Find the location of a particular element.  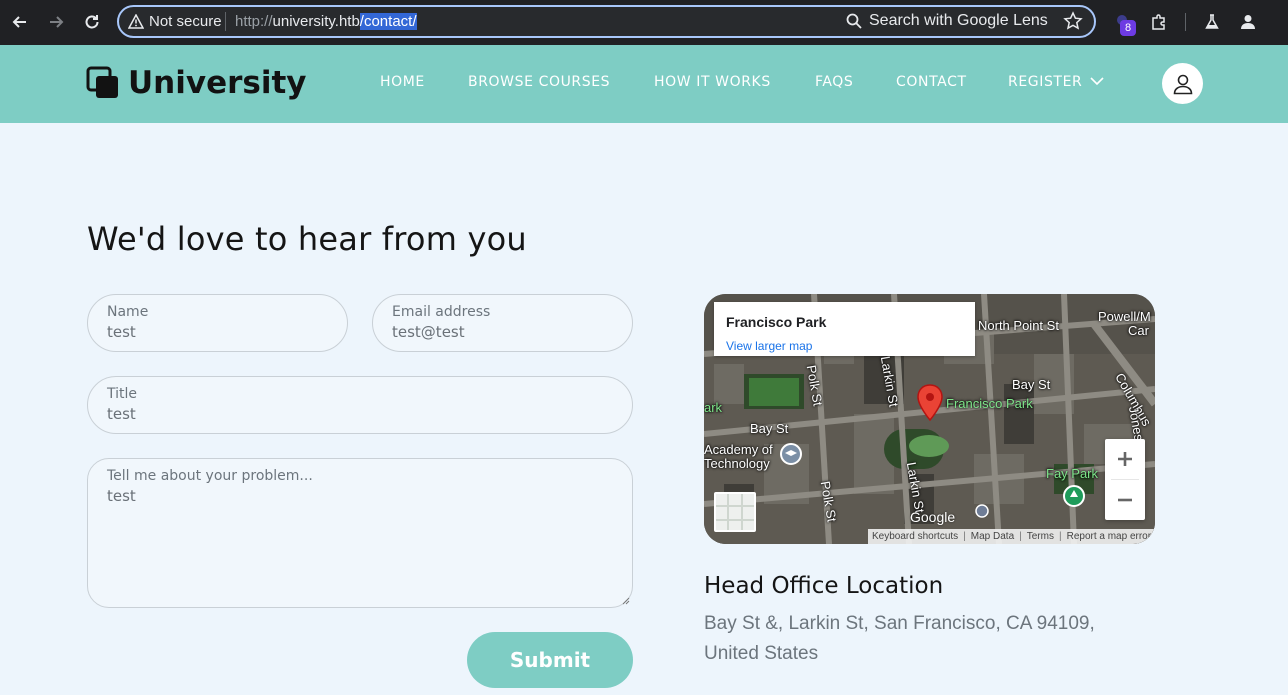

name-input: test is located at coordinates (121, 332).